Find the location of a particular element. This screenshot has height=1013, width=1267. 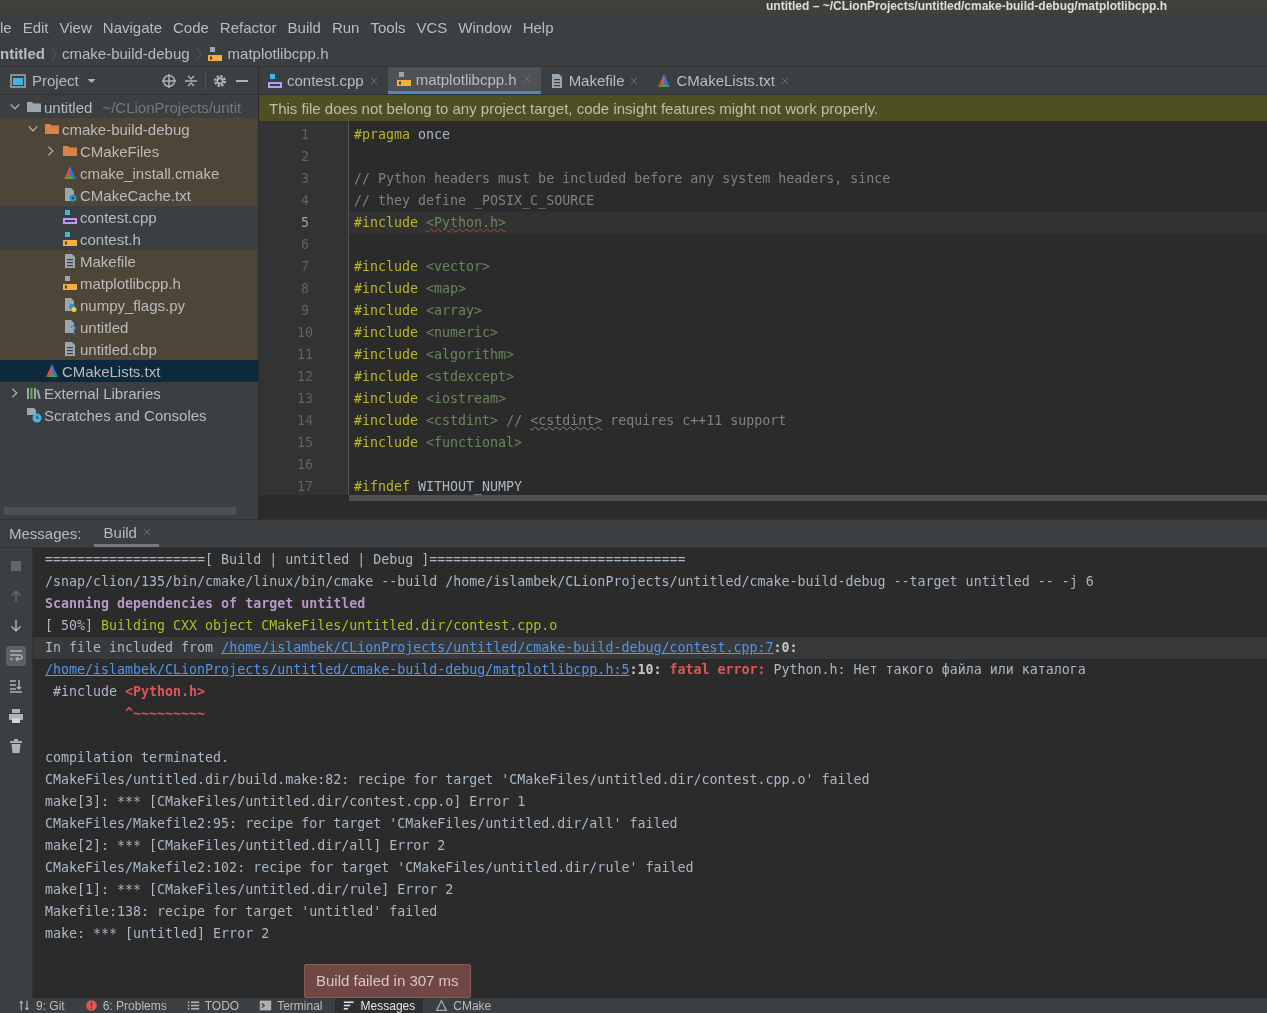

tree-item: untitled ~/CLionProjects/untit is located at coordinates (129, 107).